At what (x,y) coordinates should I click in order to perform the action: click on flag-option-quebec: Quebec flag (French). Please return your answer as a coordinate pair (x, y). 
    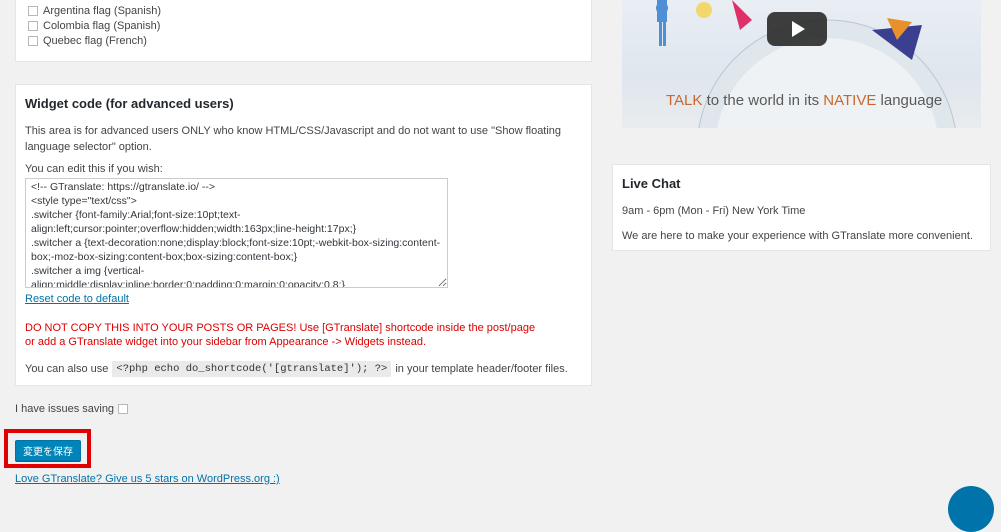
    Looking at the image, I should click on (87, 41).